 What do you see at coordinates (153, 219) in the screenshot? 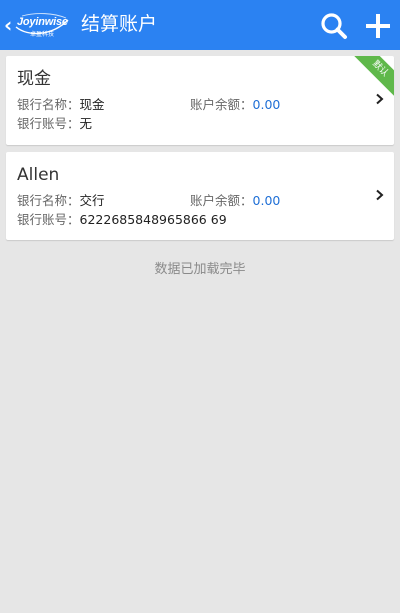
I see `account-number-value: 6222685848965866 69` at bounding box center [153, 219].